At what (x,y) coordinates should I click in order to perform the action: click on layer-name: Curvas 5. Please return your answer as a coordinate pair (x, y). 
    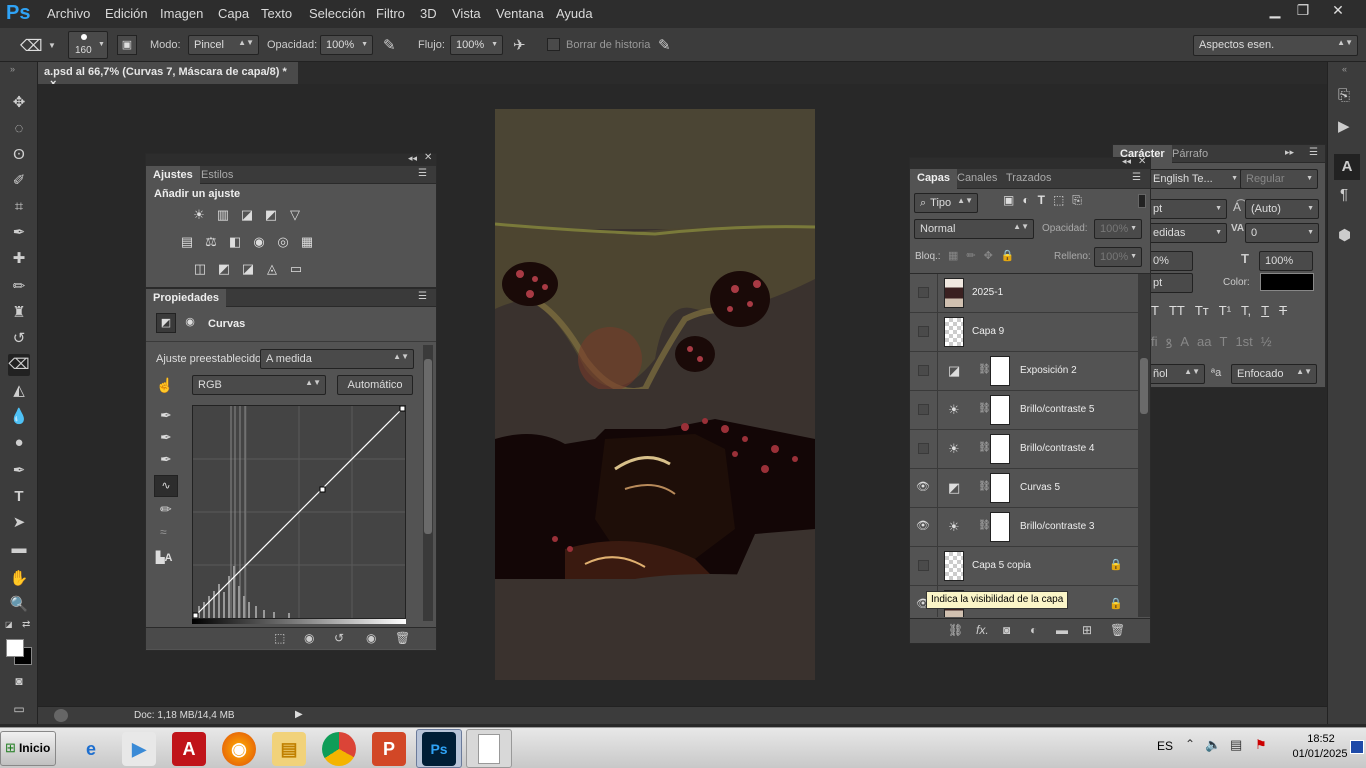
    Looking at the image, I should click on (1040, 487).